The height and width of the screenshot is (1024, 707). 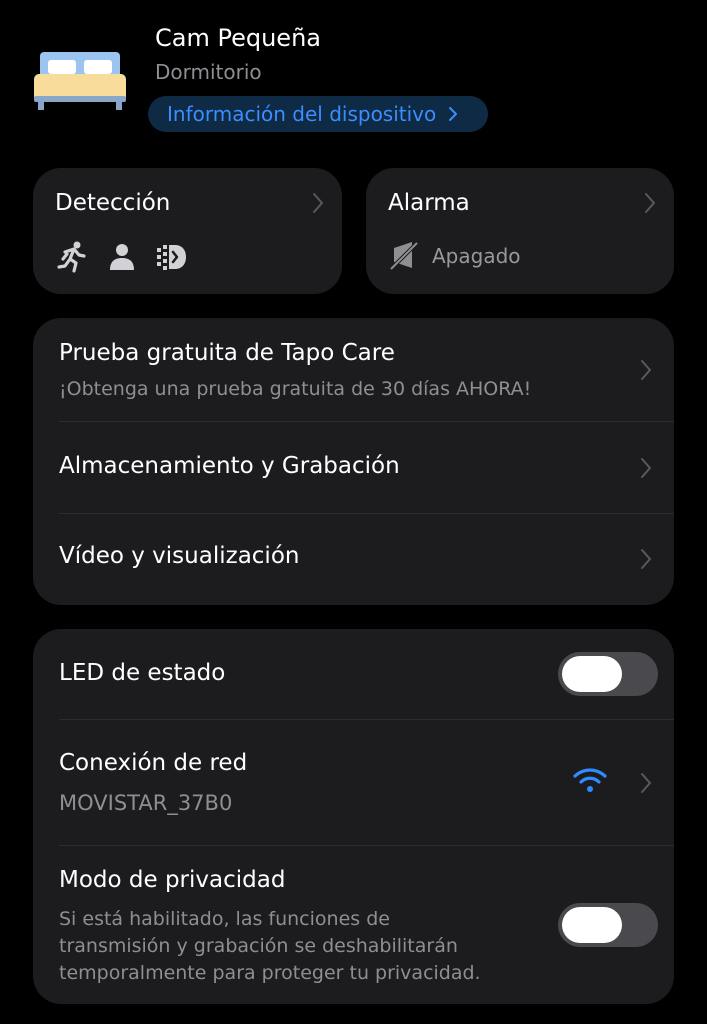 What do you see at coordinates (353, 782) in the screenshot?
I see `network-connection-row: Conexión de red MOVISTAR_37B0` at bounding box center [353, 782].